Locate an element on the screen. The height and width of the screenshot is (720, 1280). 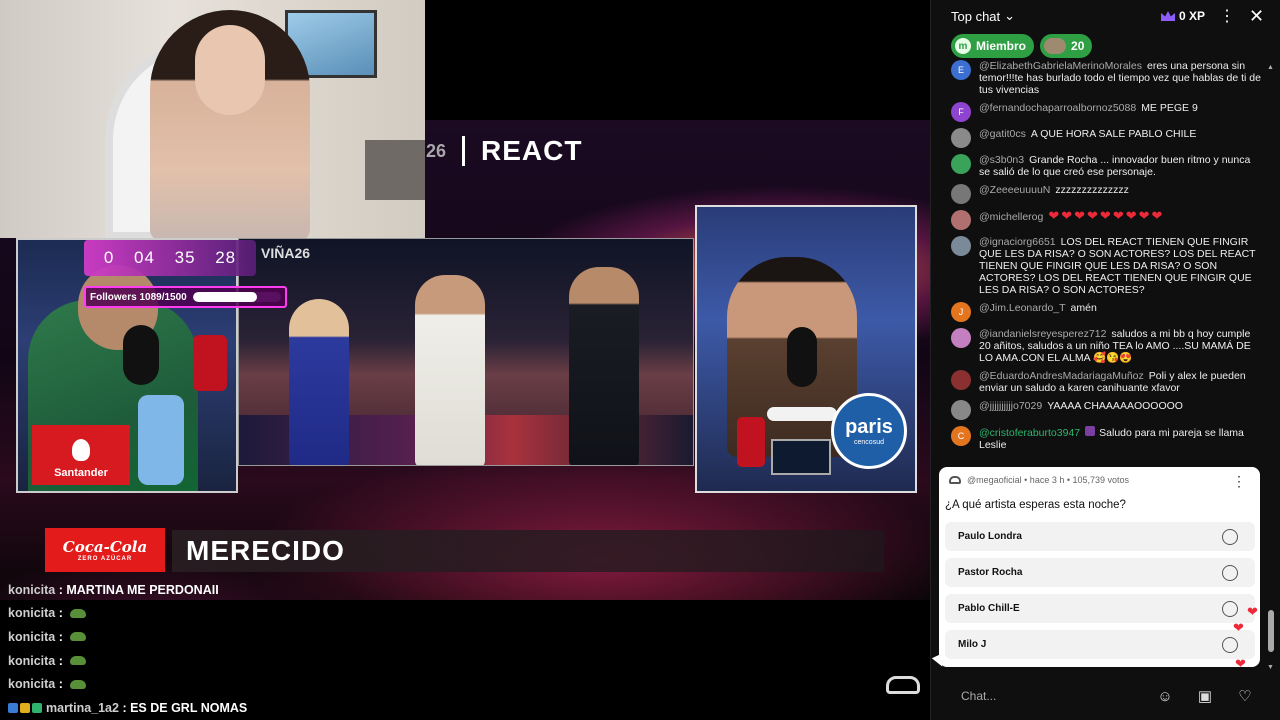
top-chat-dropdown: Top chat ⌄ is located at coordinates (983, 16).